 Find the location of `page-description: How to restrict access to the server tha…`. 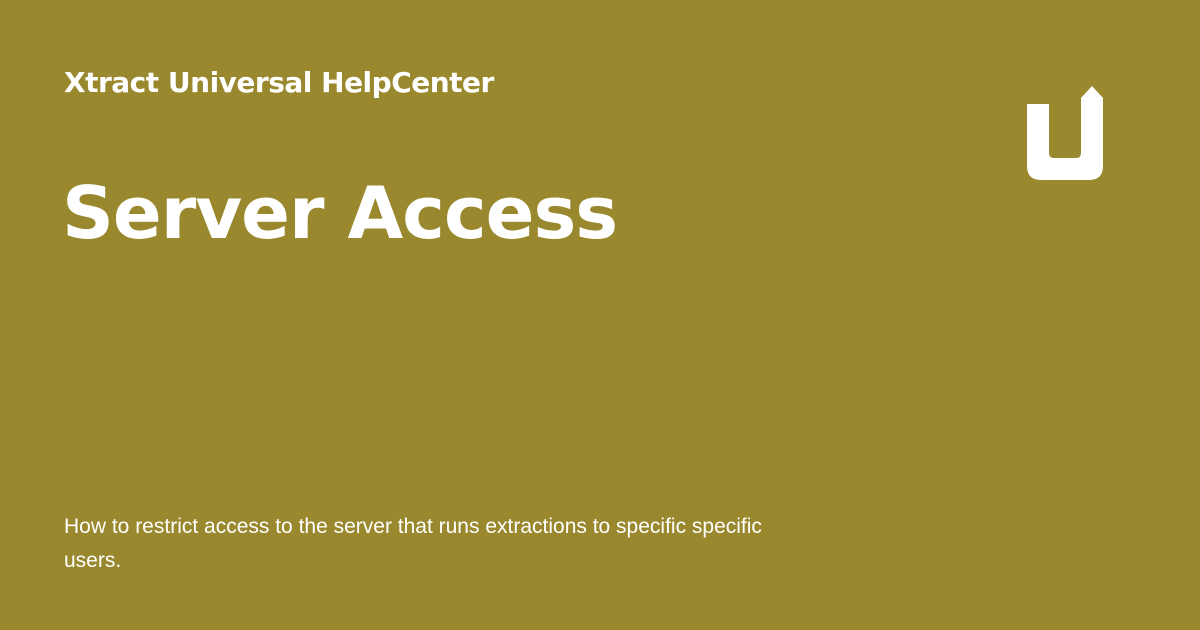

page-description: How to restrict access to the server tha… is located at coordinates (413, 543).